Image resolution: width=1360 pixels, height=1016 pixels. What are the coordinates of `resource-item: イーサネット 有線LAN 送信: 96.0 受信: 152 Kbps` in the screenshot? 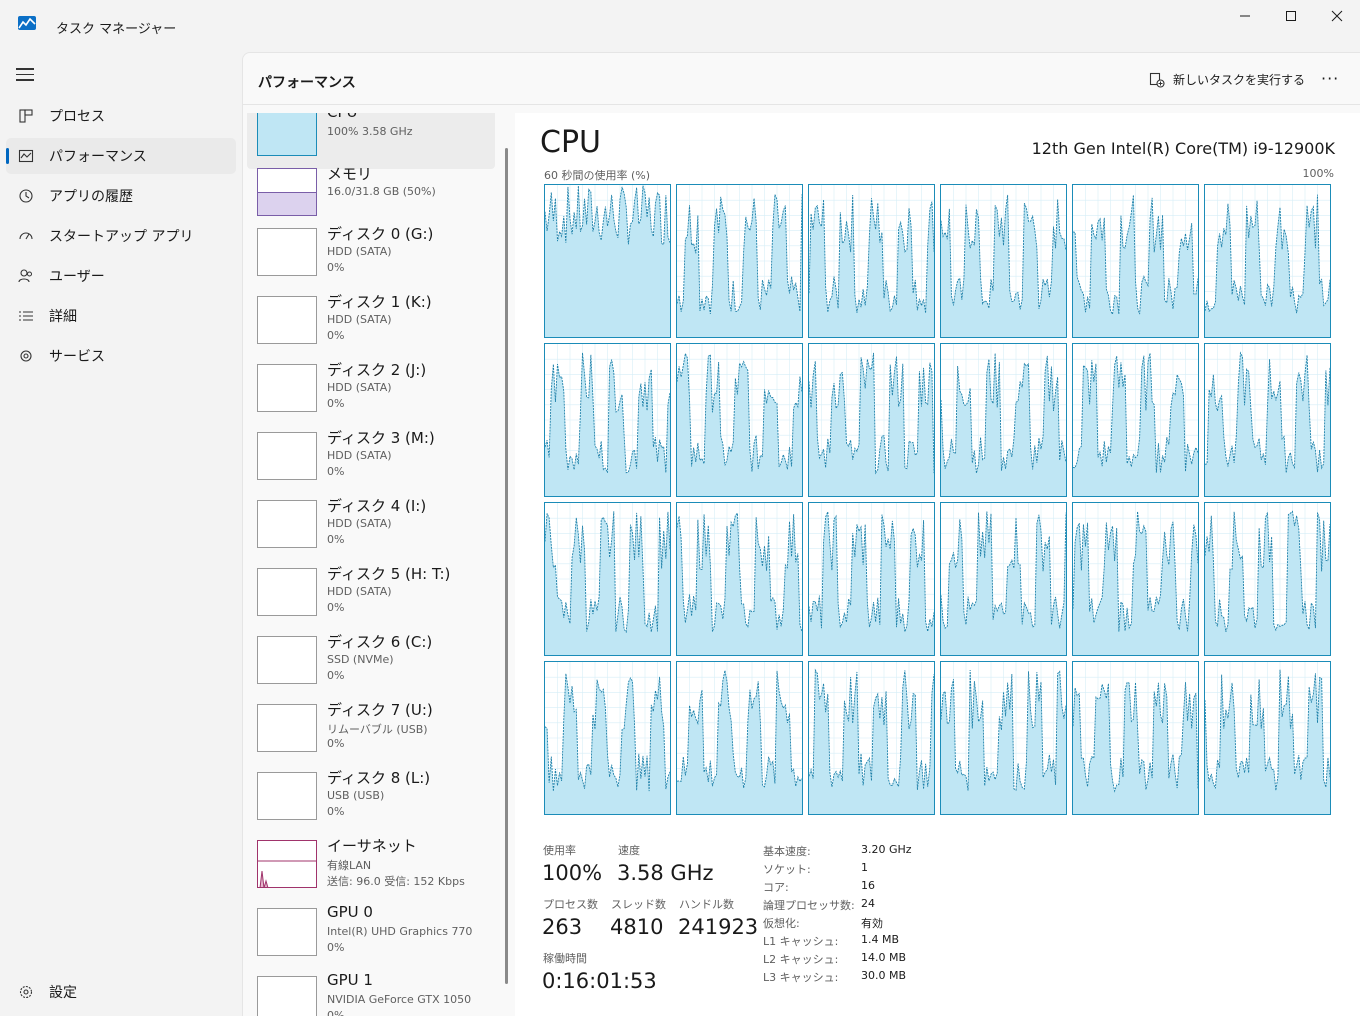 It's located at (371, 868).